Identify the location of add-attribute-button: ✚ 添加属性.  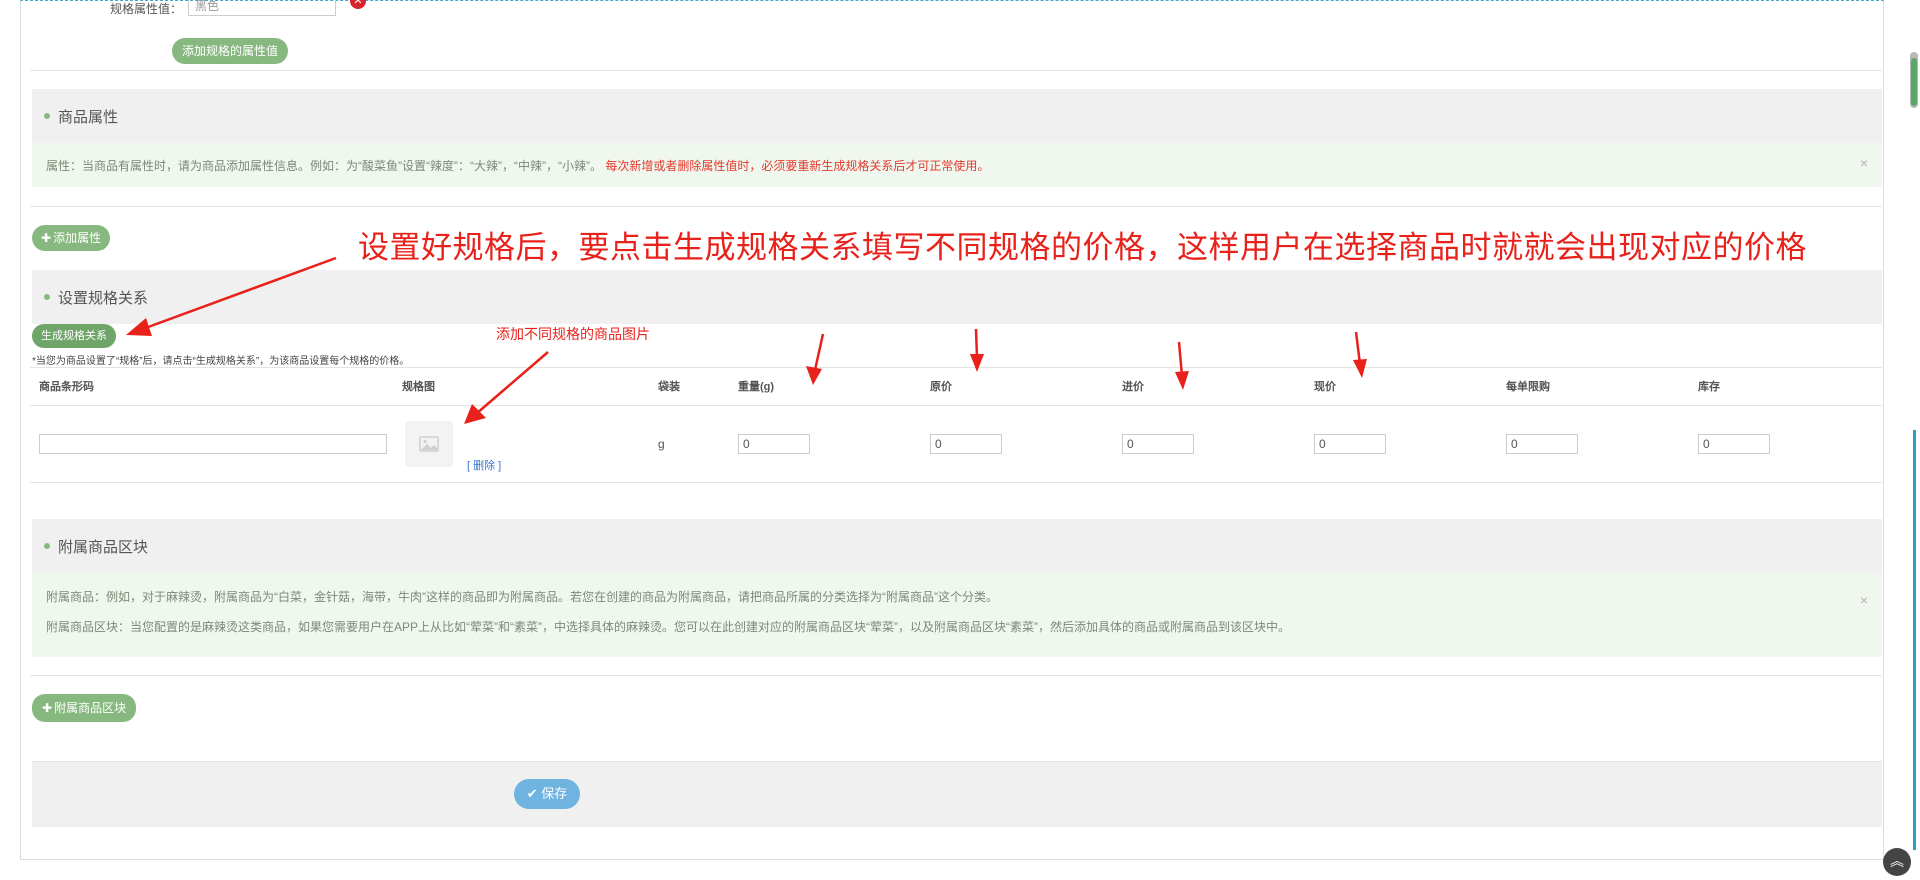
(71, 238).